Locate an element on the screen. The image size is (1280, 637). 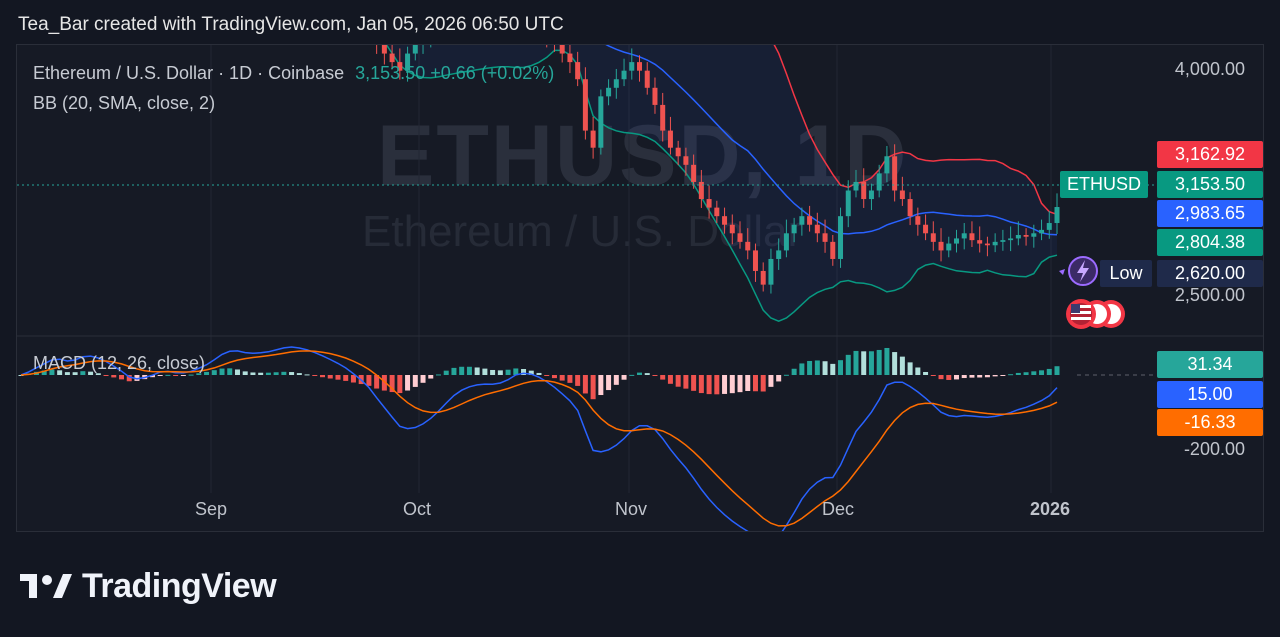
bb-legend: BB (20, SMA, close, 2) is located at coordinates (124, 103).